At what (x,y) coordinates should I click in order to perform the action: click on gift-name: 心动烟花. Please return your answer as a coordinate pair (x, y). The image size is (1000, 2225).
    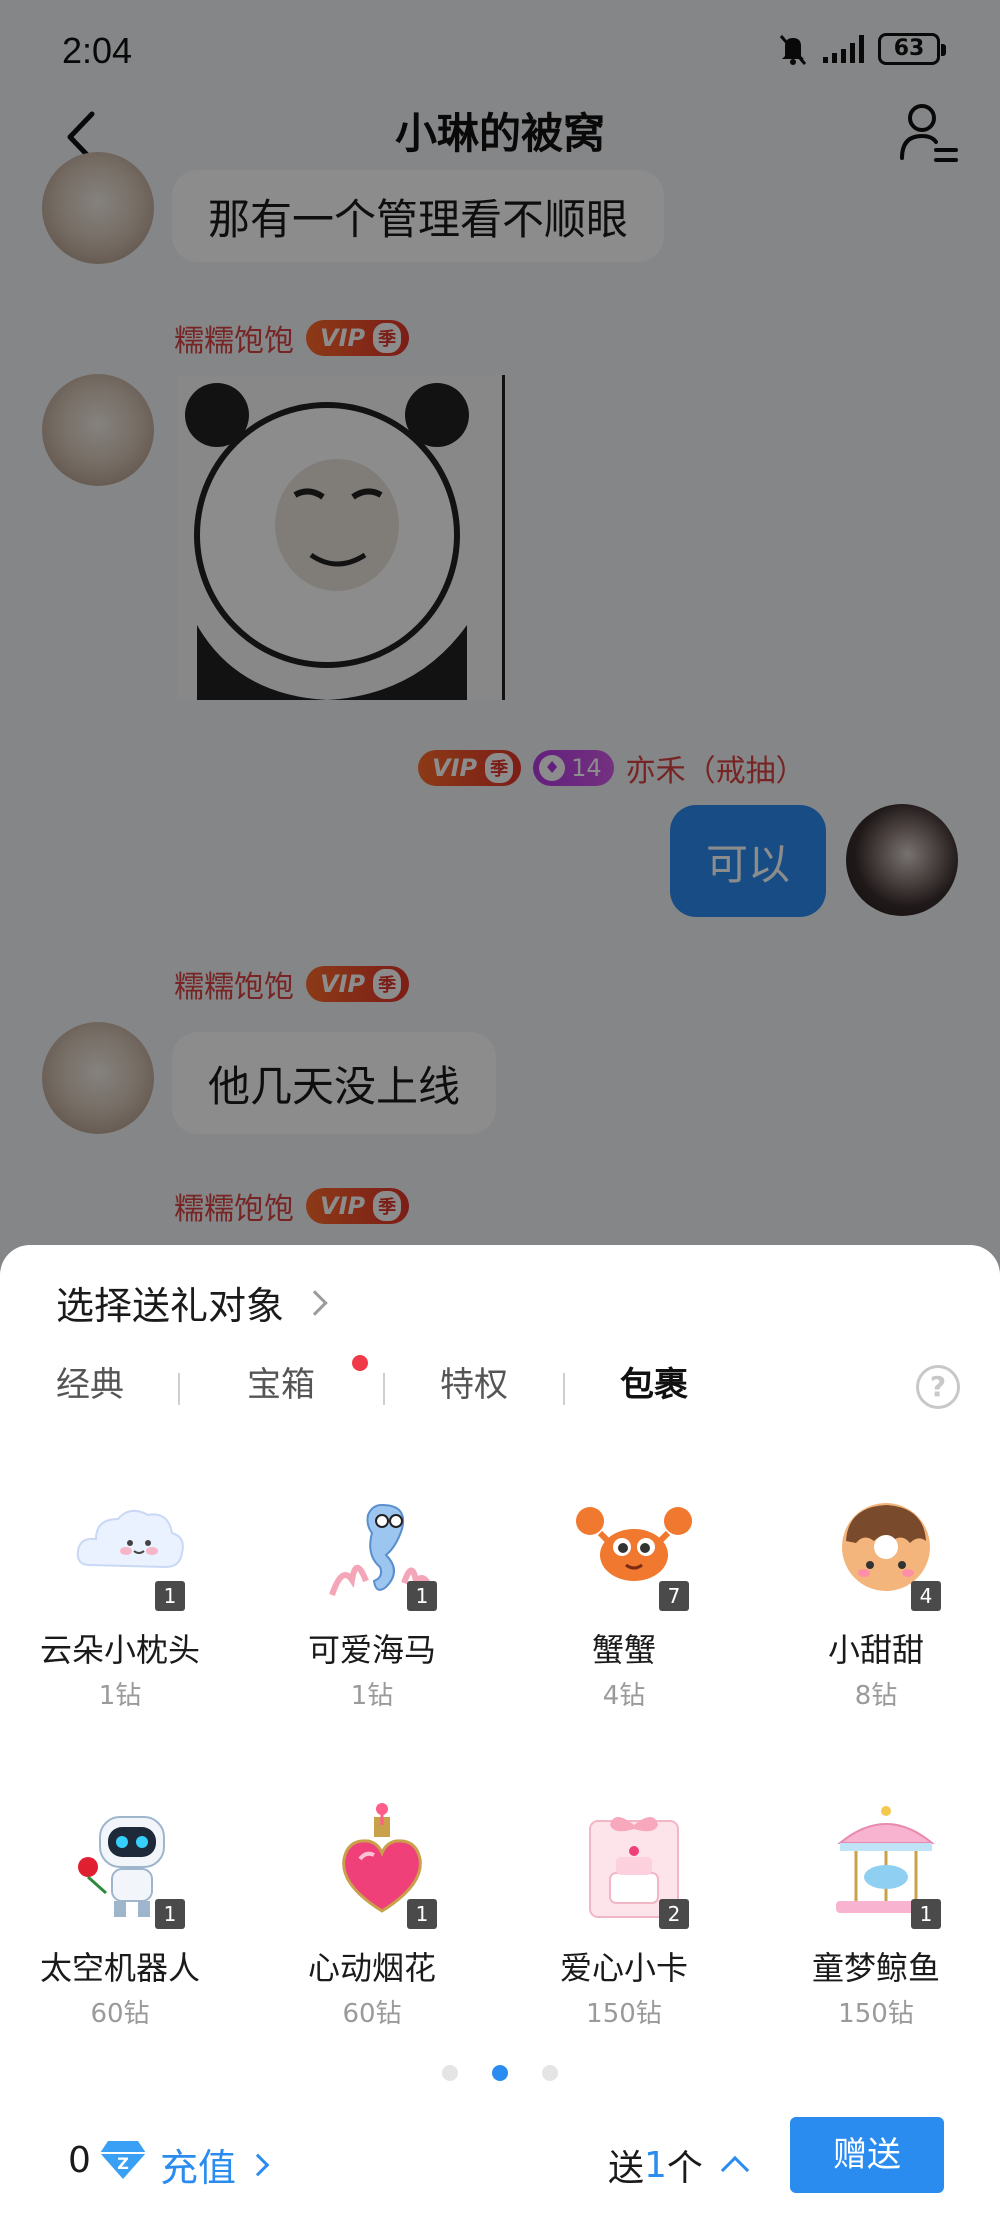
    Looking at the image, I should click on (371, 1968).